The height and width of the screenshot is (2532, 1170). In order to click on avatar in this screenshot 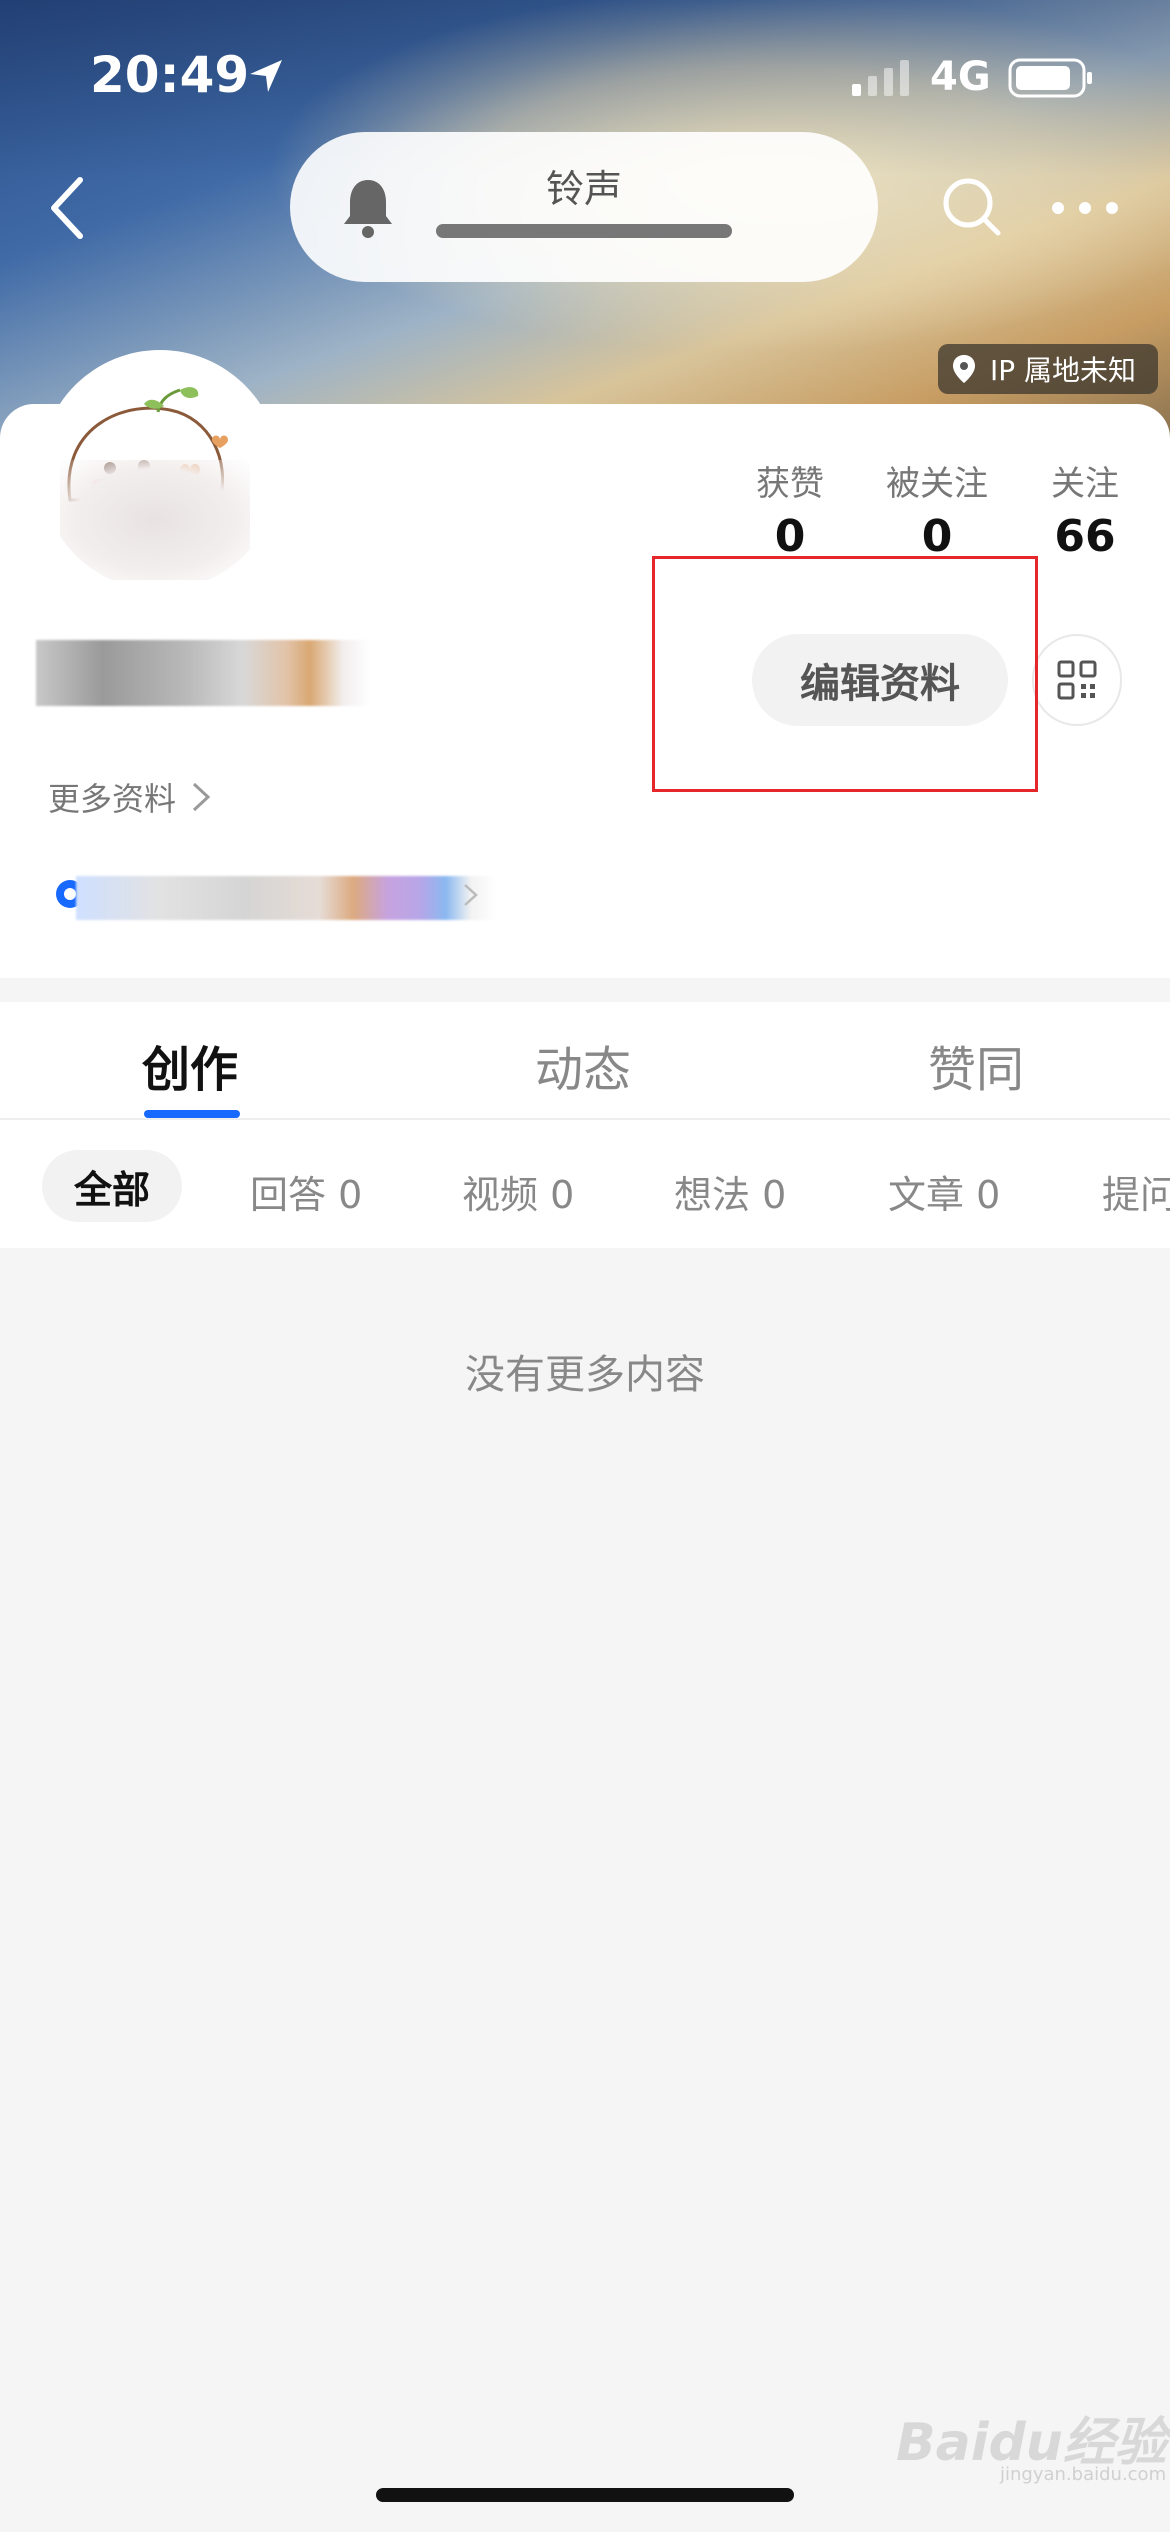, I will do `click(160, 470)`.